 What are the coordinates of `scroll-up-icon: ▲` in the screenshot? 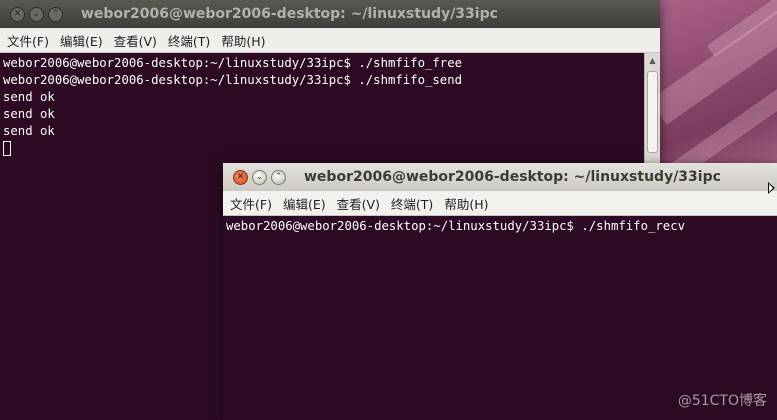 It's located at (652, 61).